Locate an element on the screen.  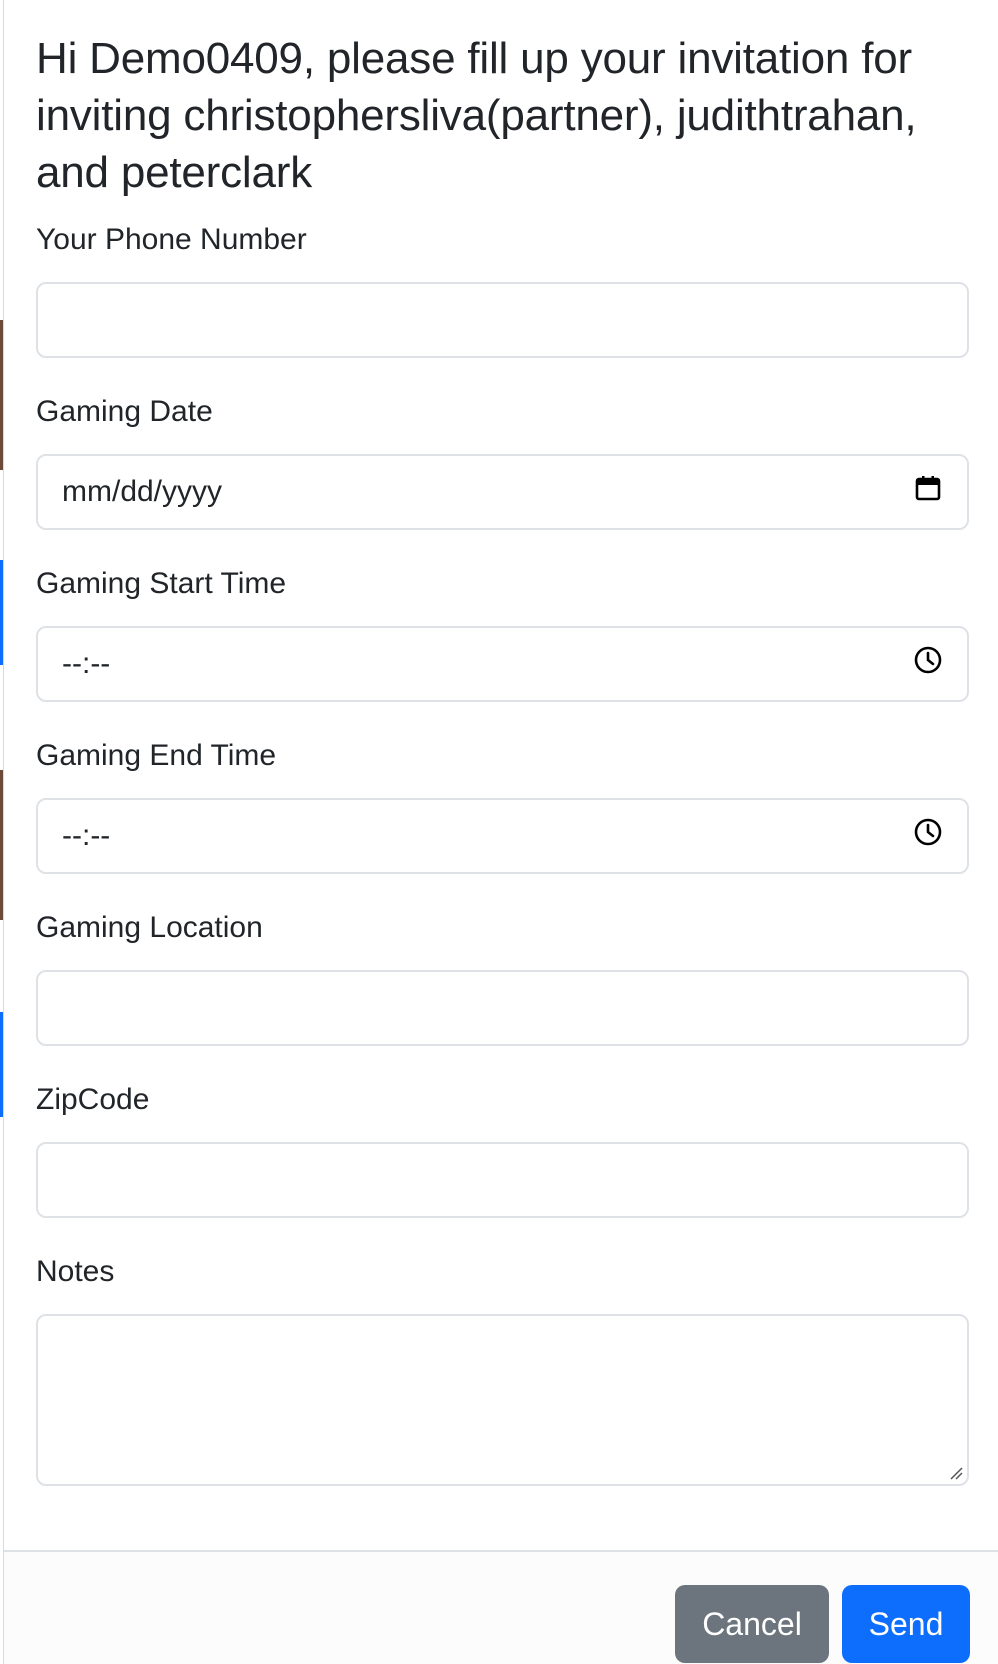
notes-textarea is located at coordinates (502, 1400).